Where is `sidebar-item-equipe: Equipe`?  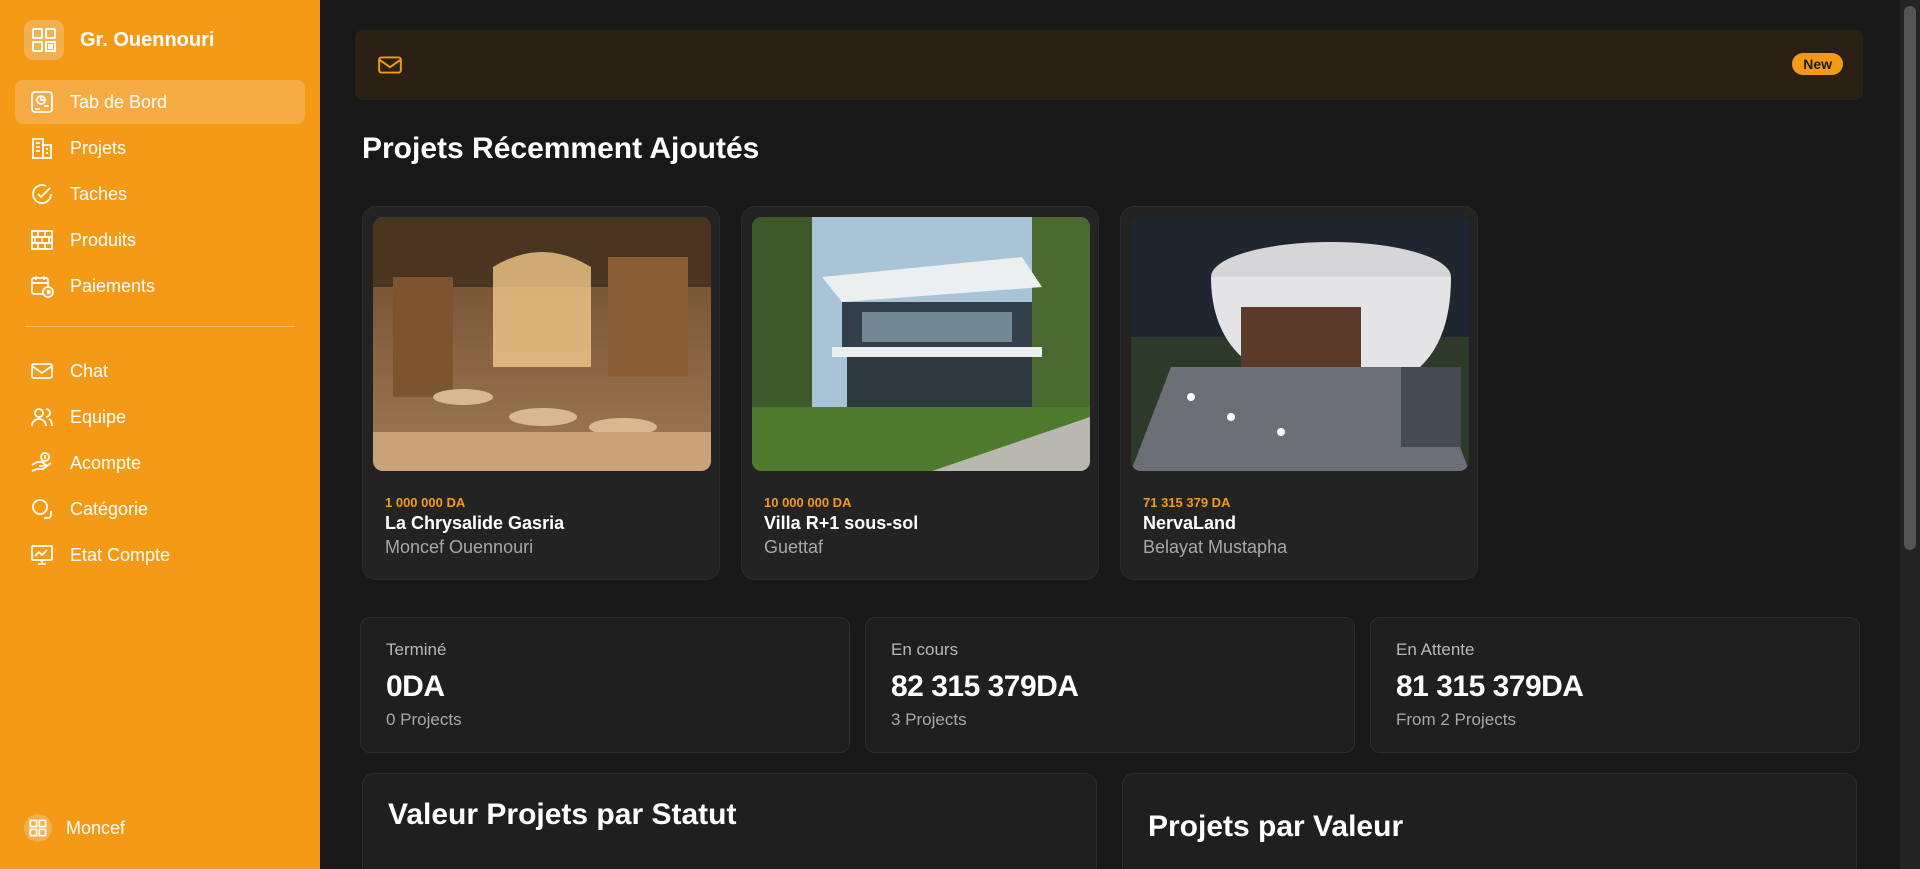
sidebar-item-equipe: Equipe is located at coordinates (160, 417).